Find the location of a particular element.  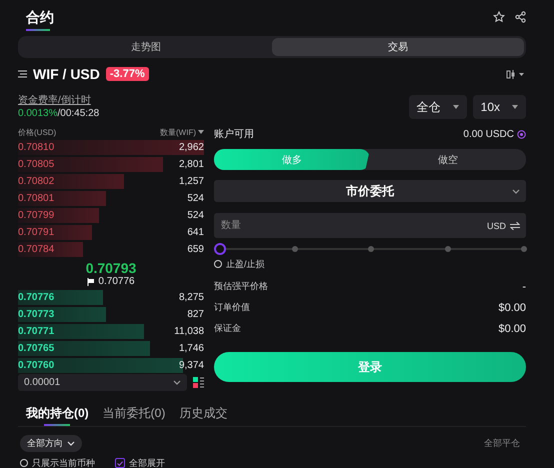

change-badge: -3.77% is located at coordinates (127, 74).